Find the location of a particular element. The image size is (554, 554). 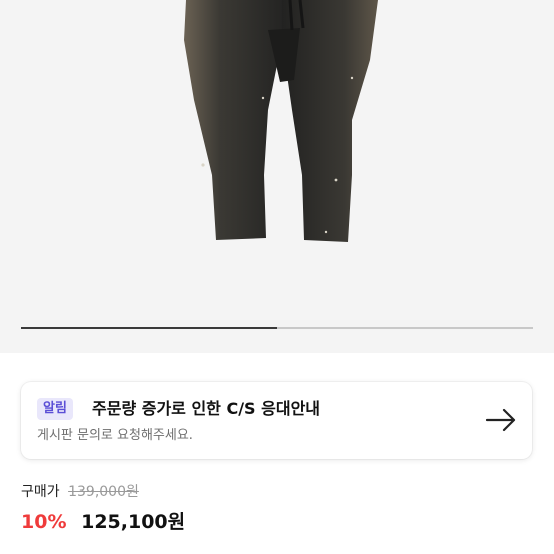

price-row: 10% 125,100원 is located at coordinates (103, 522).